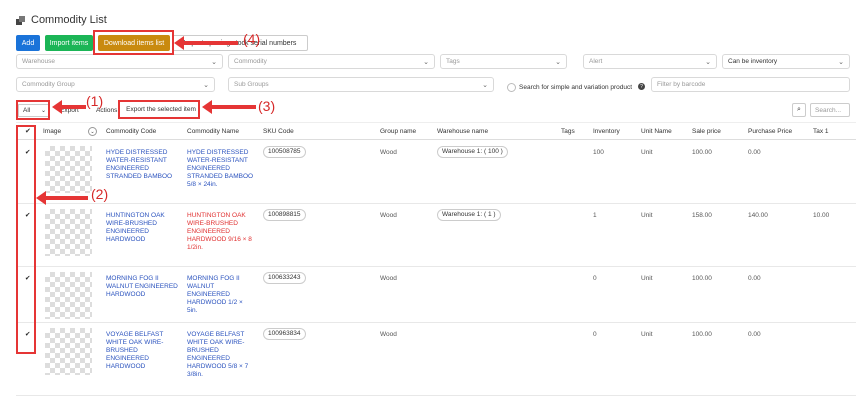 The width and height of the screenshot is (862, 404). What do you see at coordinates (758, 215) in the screenshot?
I see `purchase-price: 140.00` at bounding box center [758, 215].